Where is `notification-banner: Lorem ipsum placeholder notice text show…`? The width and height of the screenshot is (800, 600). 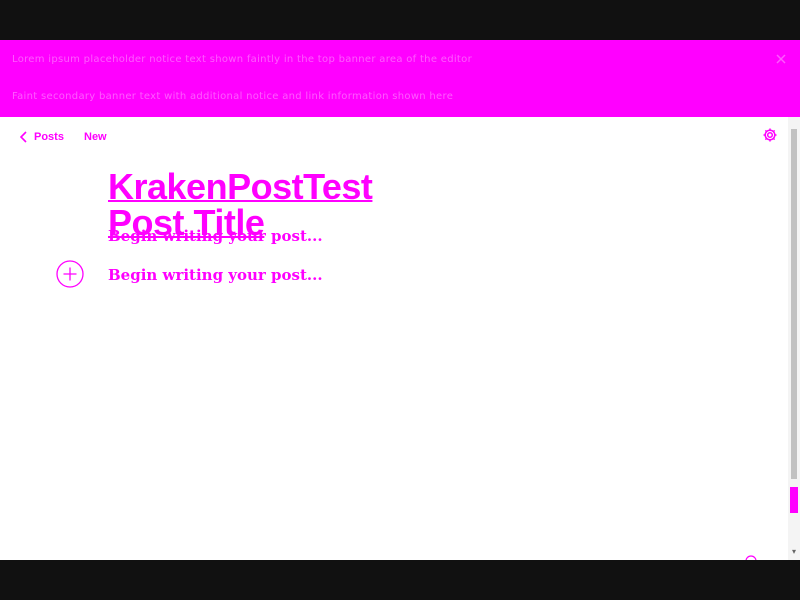
notification-banner: Lorem ipsum placeholder notice text show… is located at coordinates (400, 78).